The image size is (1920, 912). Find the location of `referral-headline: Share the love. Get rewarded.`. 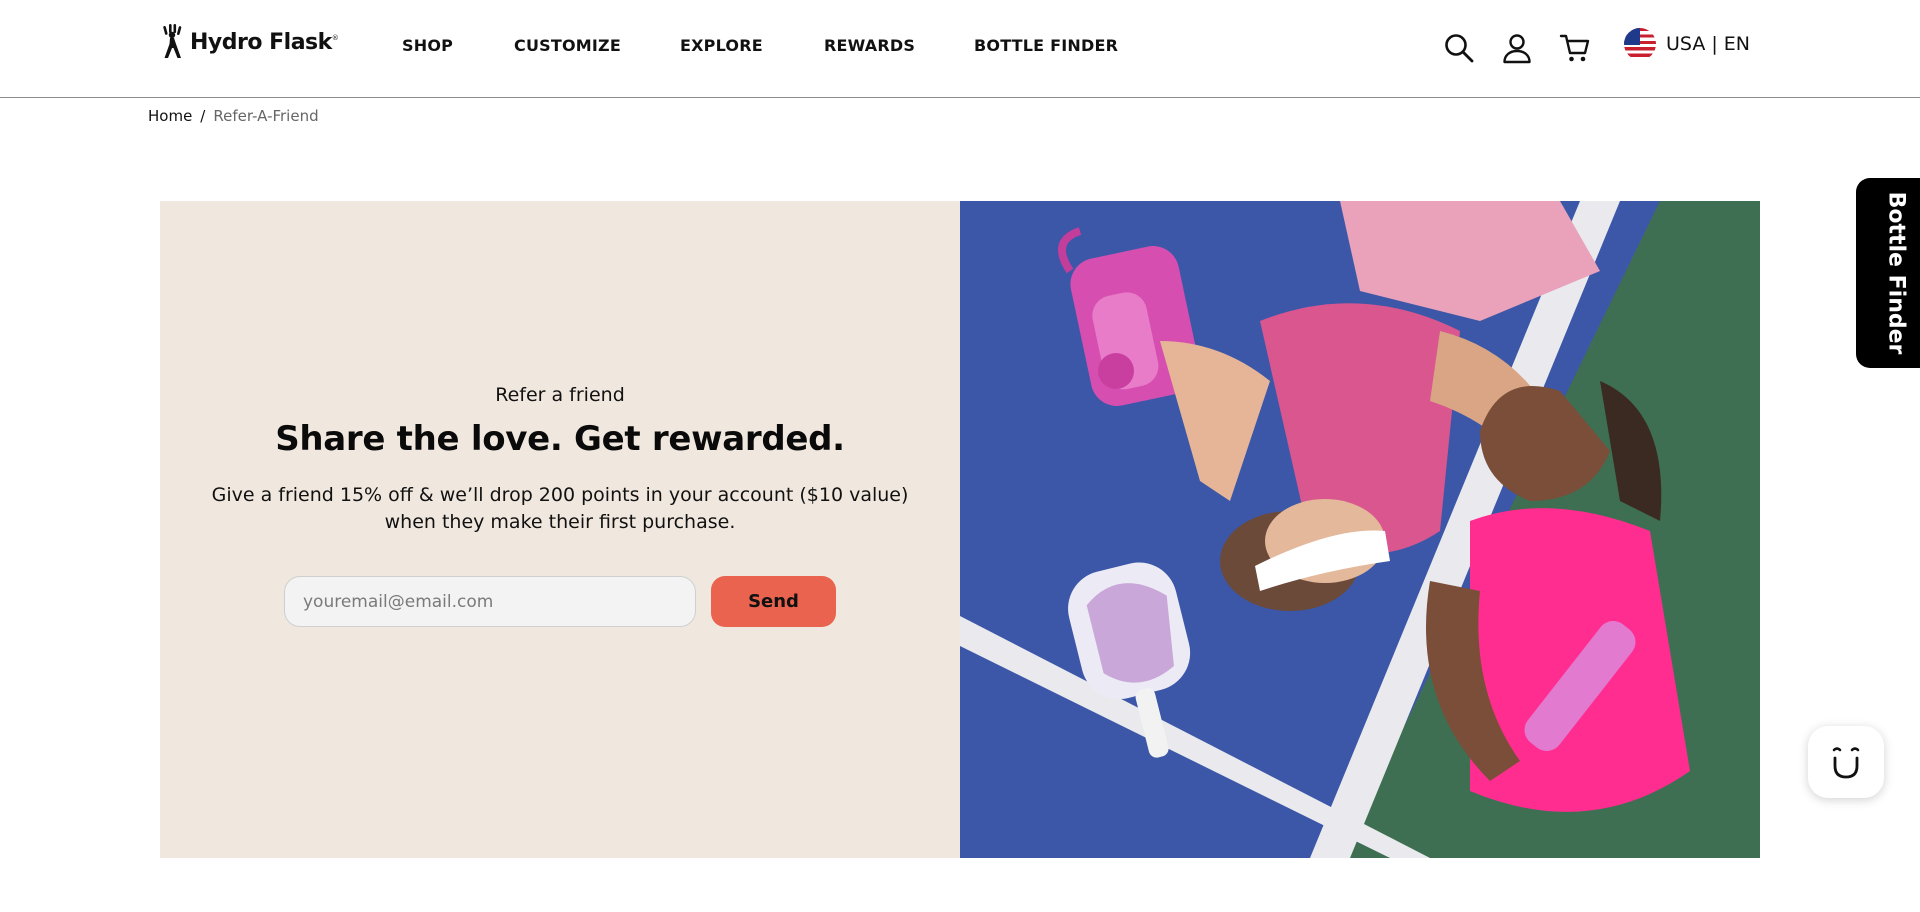

referral-headline: Share the love. Get rewarded. is located at coordinates (560, 439).